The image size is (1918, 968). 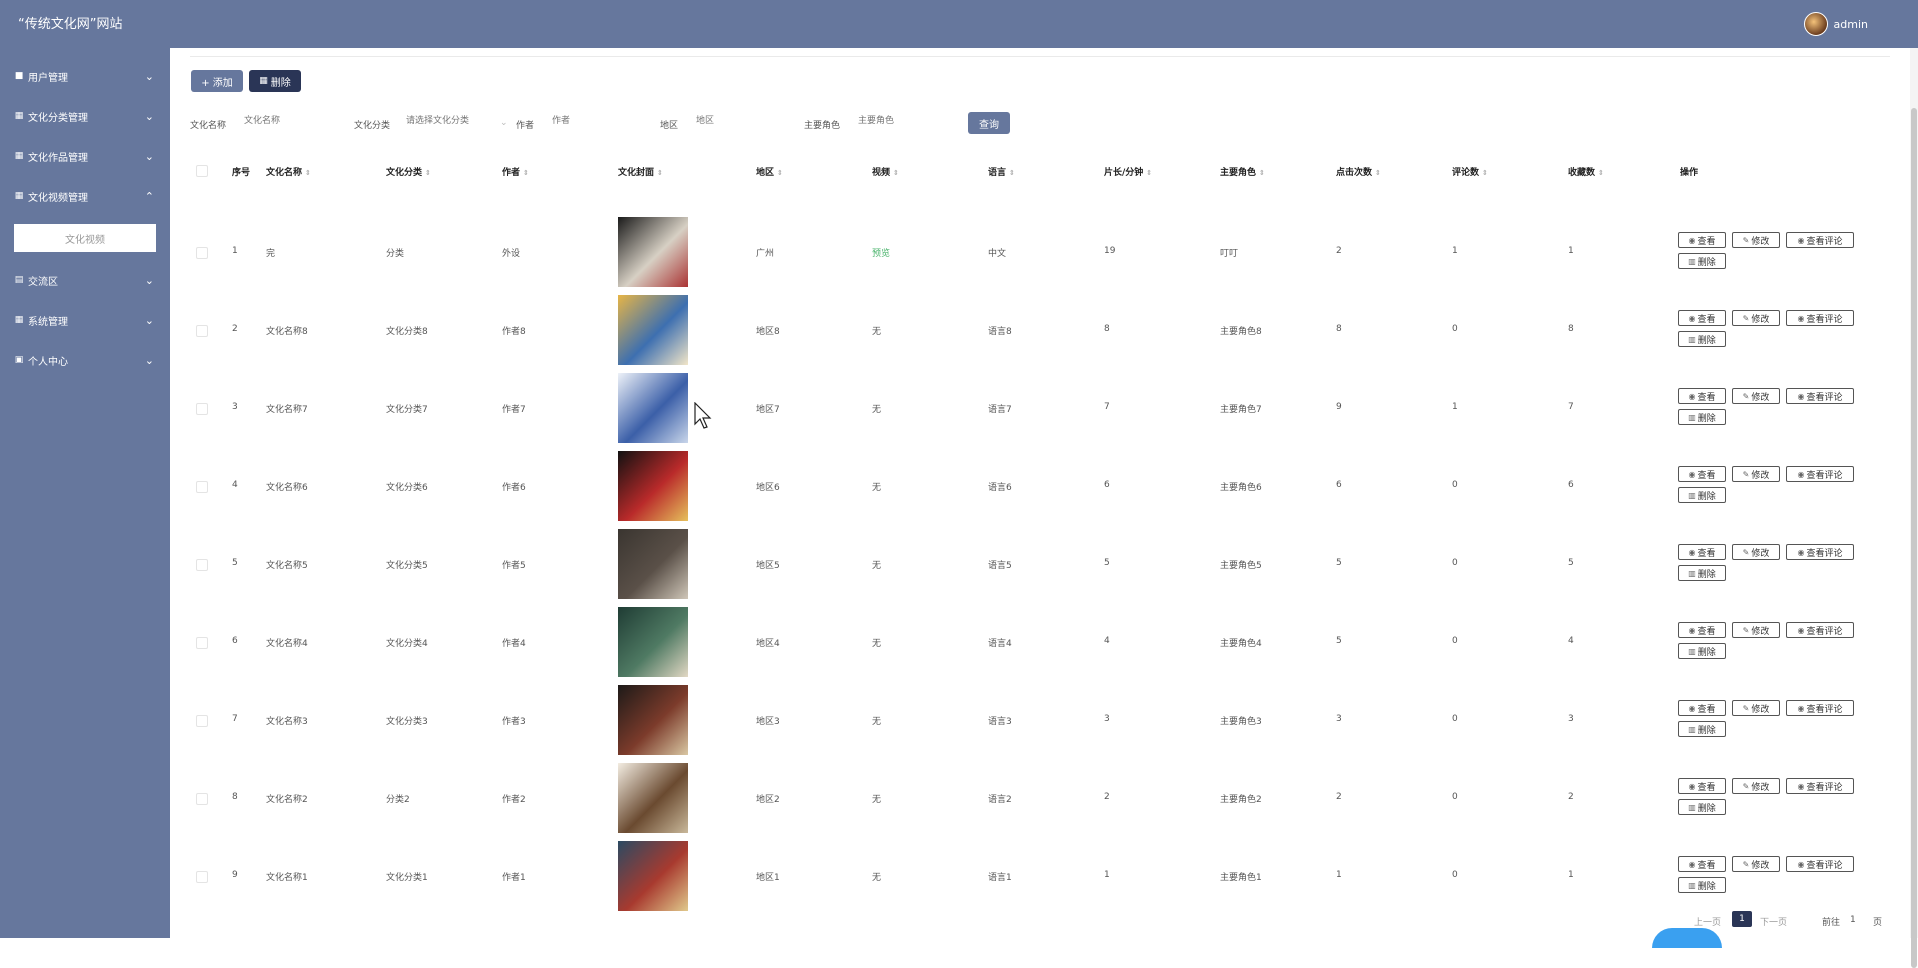 I want to click on submenu-item-culture-video: 文化视频, so click(x=85, y=238).